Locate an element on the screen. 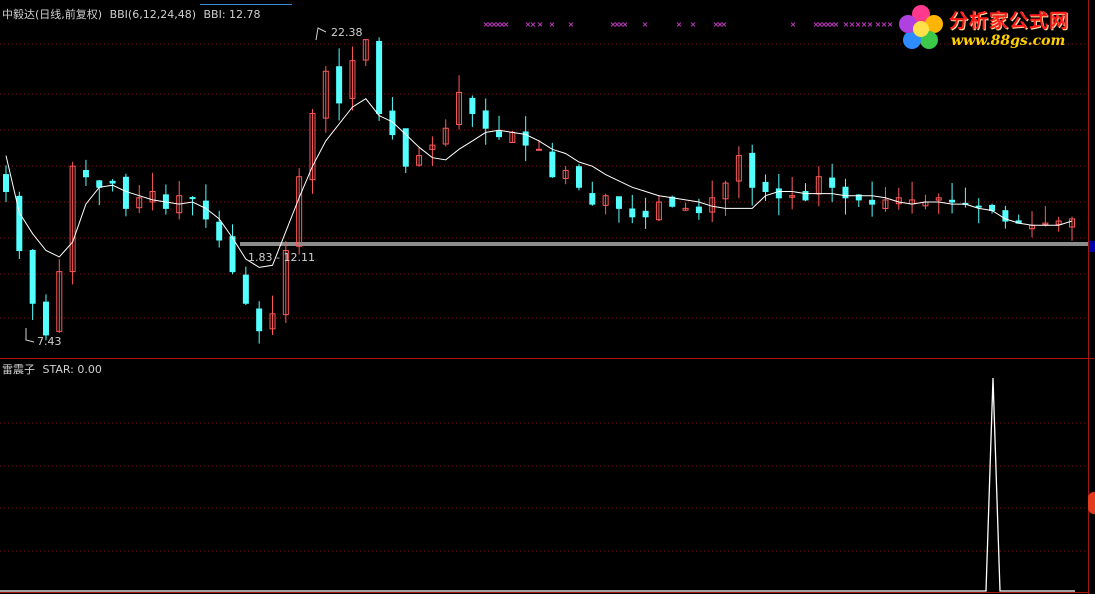 Image resolution: width=1095 pixels, height=594 pixels. sub-panel-header: 雷震子 STAR: 0.00 is located at coordinates (54, 369).